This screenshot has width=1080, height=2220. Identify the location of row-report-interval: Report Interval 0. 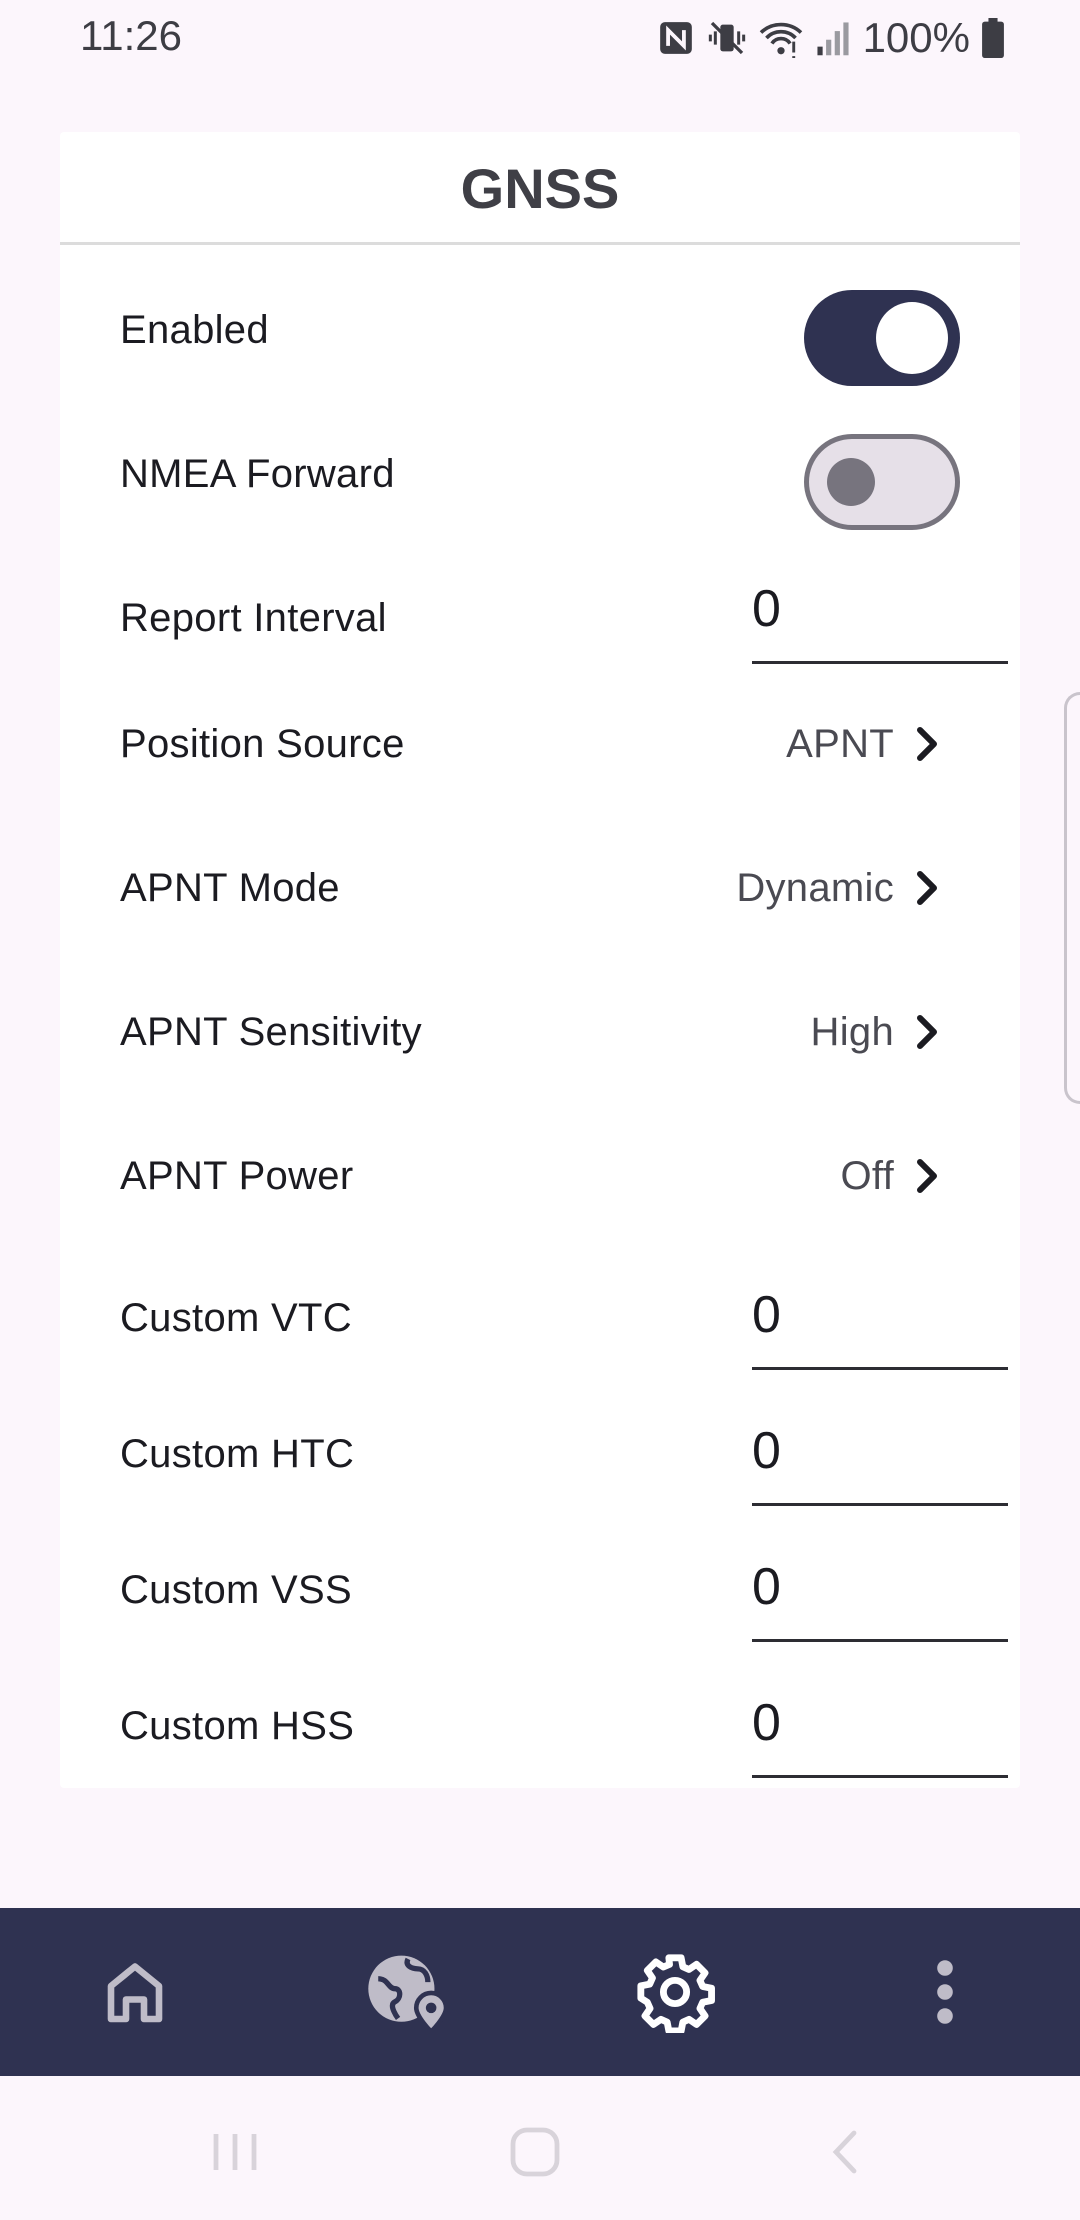
(540, 618).